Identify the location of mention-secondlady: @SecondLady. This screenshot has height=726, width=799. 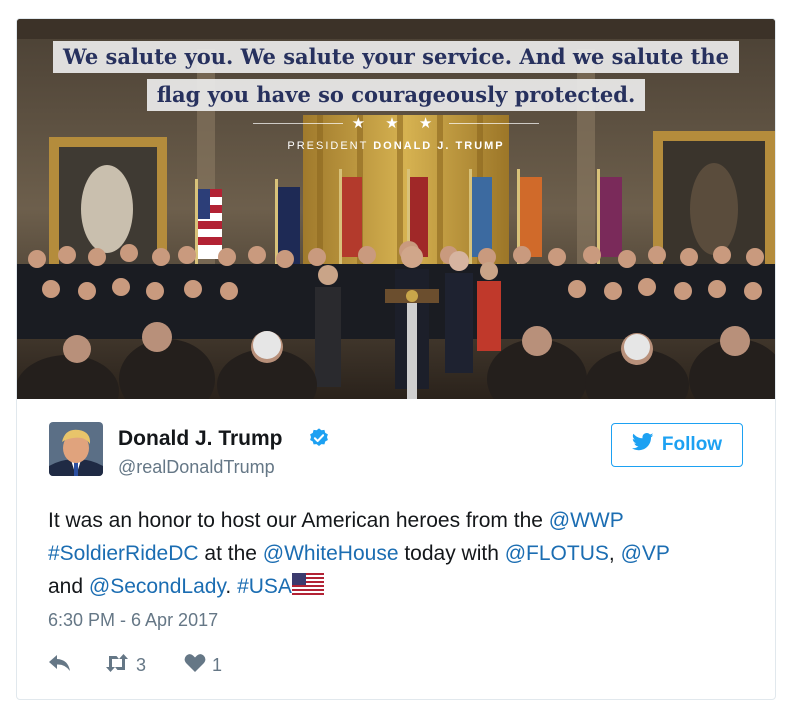
(157, 586).